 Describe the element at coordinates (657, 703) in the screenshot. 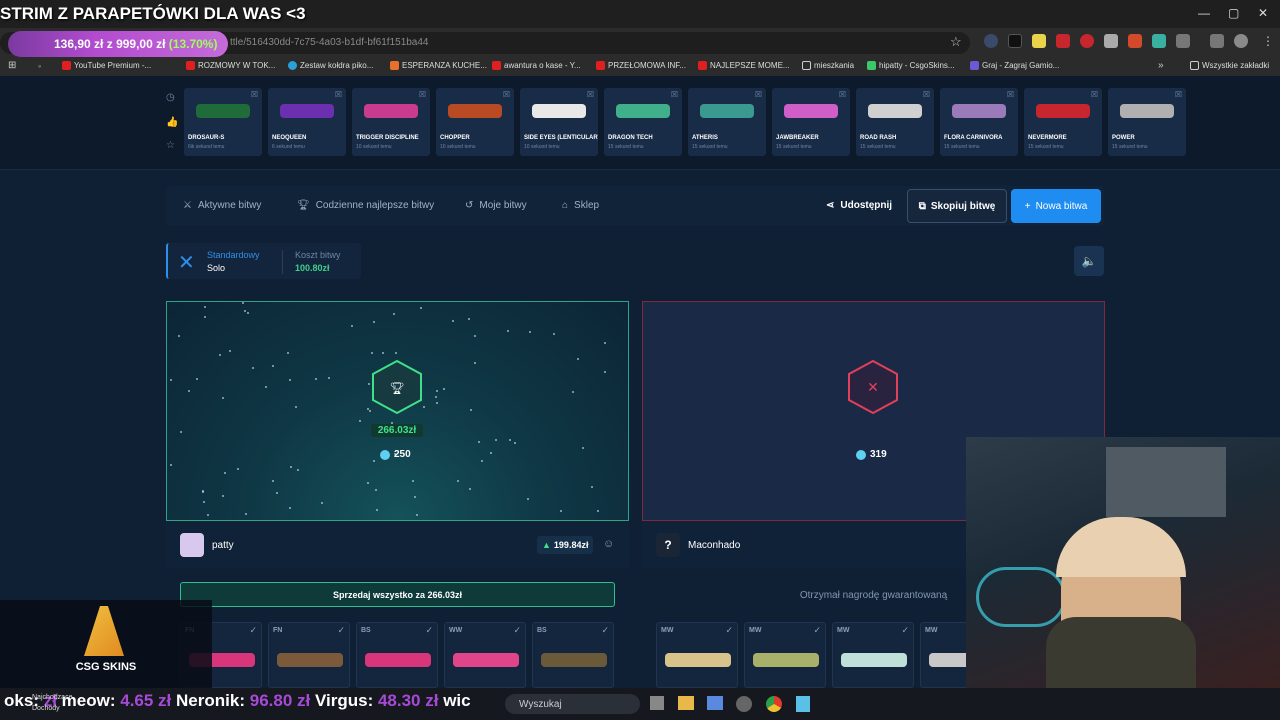

I see `task-view-icon` at that location.